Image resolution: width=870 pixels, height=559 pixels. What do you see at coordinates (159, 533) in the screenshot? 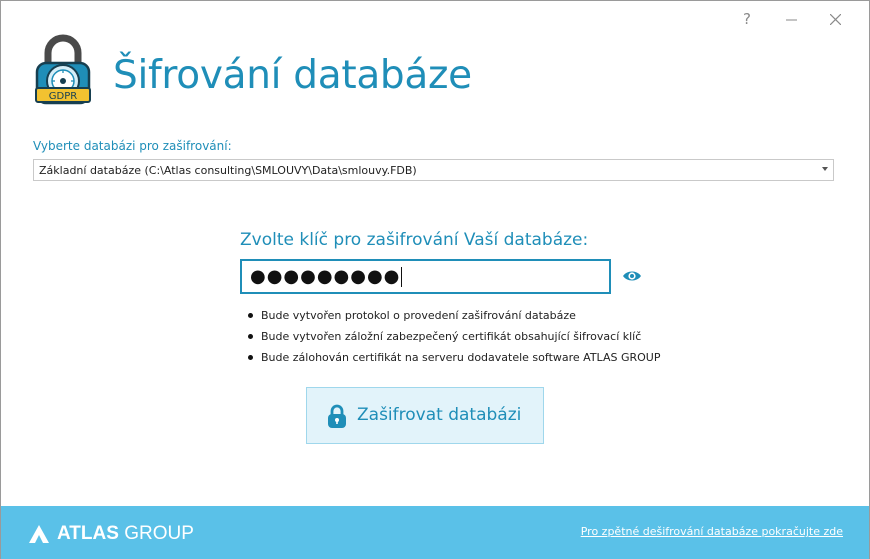
I see `brand-regular: GROUP` at bounding box center [159, 533].